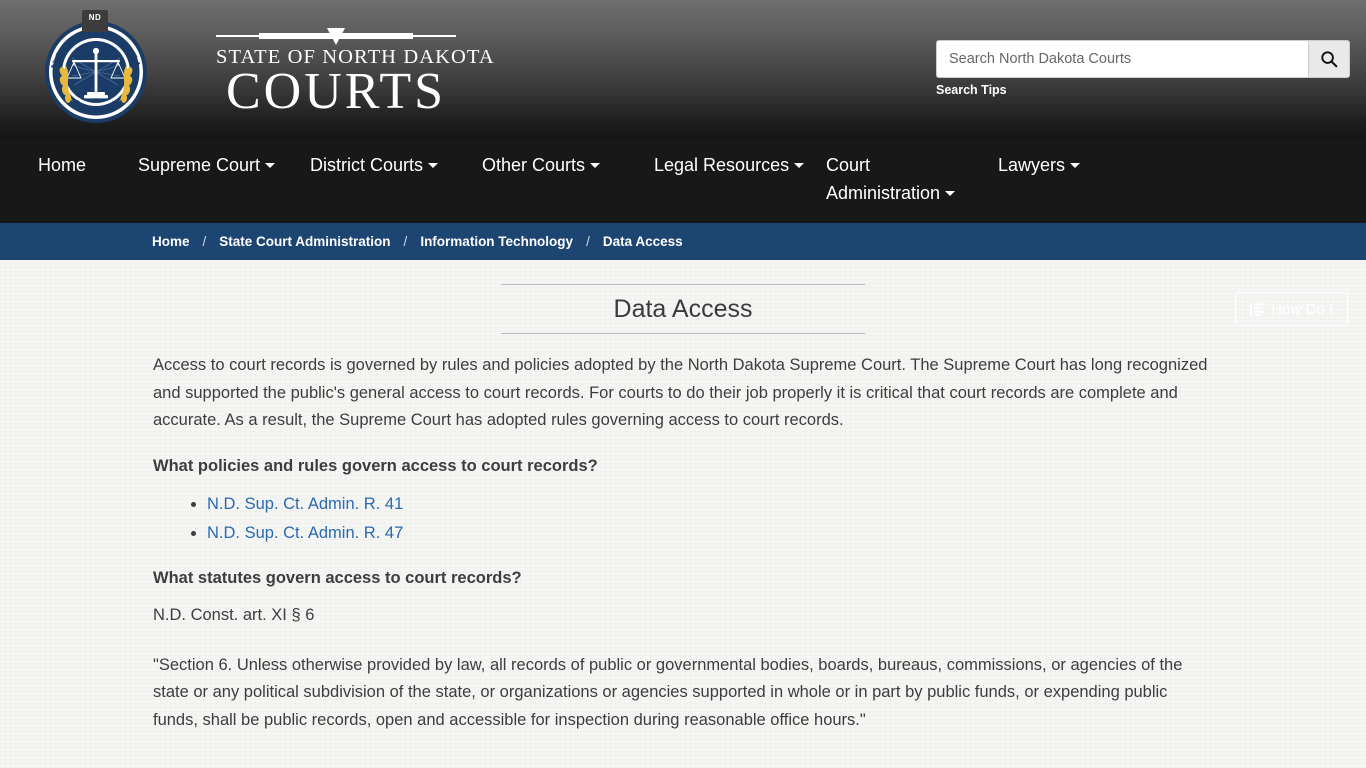 The image size is (1366, 768). I want to click on list-item: N.D. Sup. Ct. Admin. R. 41, so click(710, 504).